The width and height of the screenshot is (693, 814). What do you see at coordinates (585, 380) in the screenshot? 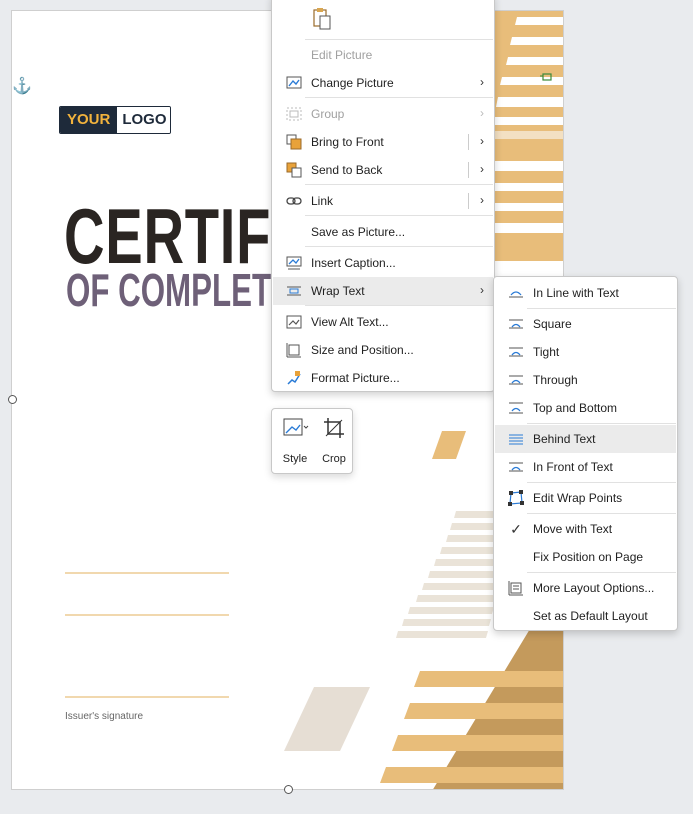
I see `wrap-option-through: Through` at bounding box center [585, 380].